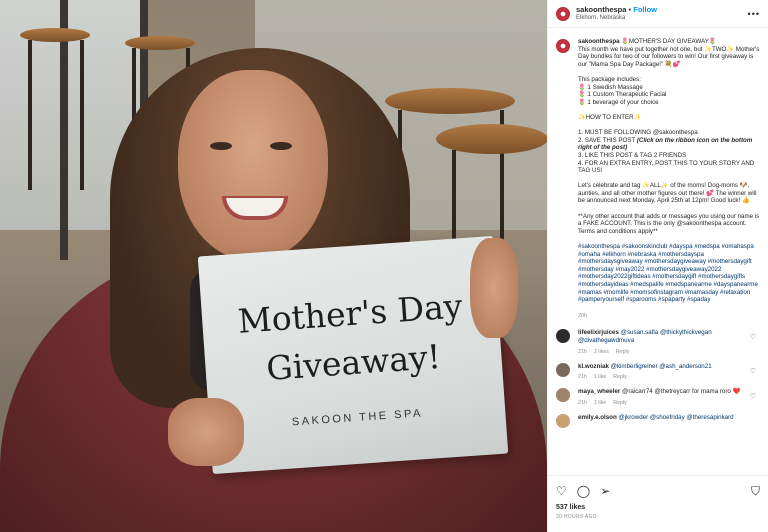  What do you see at coordinates (605, 491) in the screenshot?
I see `share-icon: ➢` at bounding box center [605, 491].